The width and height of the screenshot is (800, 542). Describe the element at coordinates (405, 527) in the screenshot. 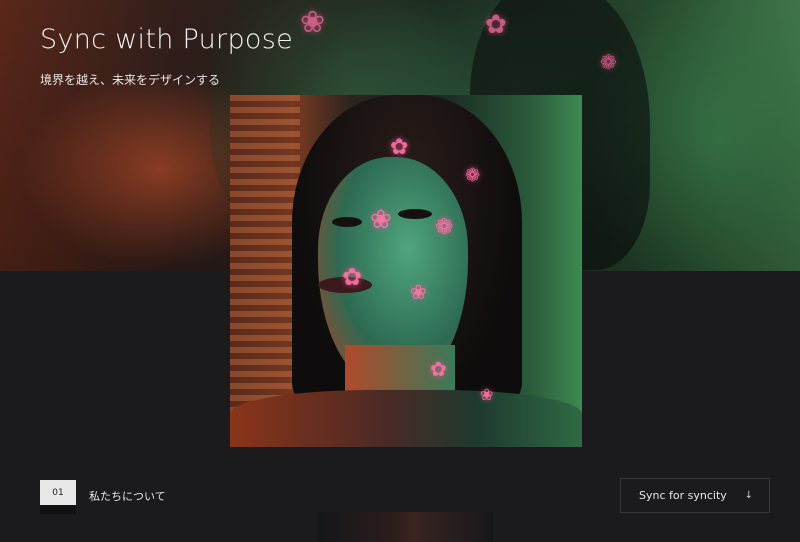

I see `next-section-image-preview` at that location.